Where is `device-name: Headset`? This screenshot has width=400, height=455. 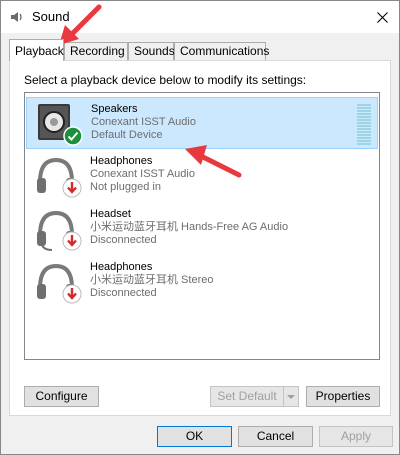
device-name: Headset is located at coordinates (110, 214).